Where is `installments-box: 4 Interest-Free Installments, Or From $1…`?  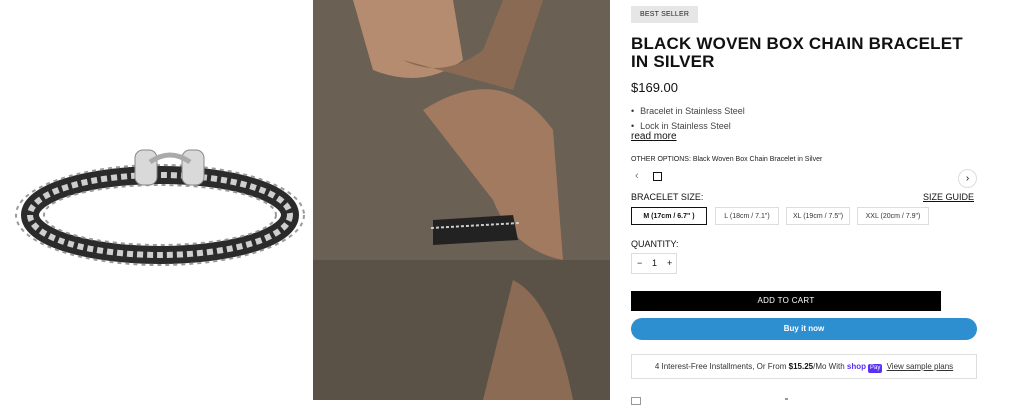
installments-box: 4 Interest-Free Installments, Or From $1… is located at coordinates (804, 366).